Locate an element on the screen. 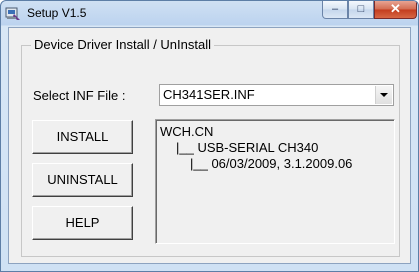 This screenshot has width=419, height=272. title-bar: Setup V1.5 – □ ✕ is located at coordinates (209, 14).